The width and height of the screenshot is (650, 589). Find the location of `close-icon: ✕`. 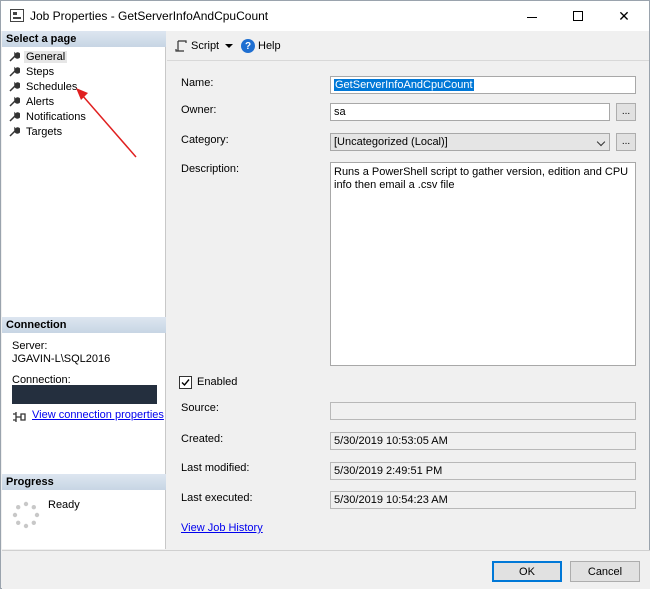

close-icon: ✕ is located at coordinates (624, 15).